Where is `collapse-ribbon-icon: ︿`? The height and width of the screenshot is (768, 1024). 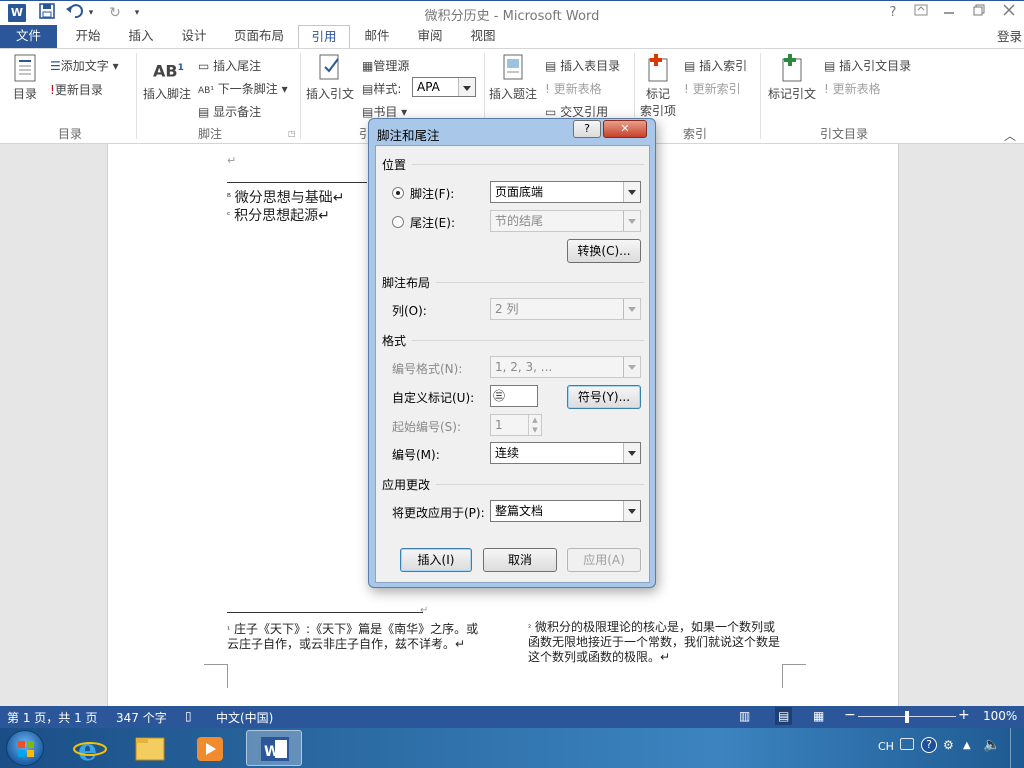
collapse-ribbon-icon: ︿ is located at coordinates (1010, 135).